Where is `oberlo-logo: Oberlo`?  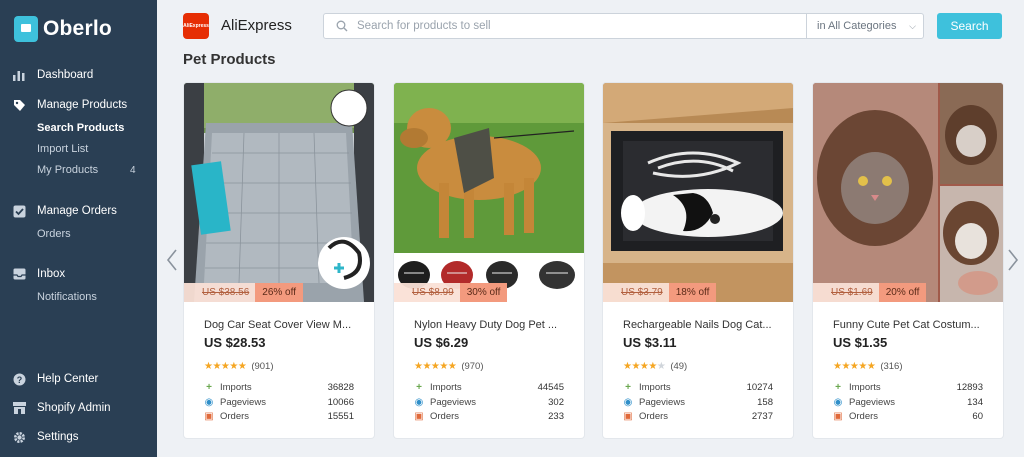
oberlo-logo: Oberlo is located at coordinates (63, 29).